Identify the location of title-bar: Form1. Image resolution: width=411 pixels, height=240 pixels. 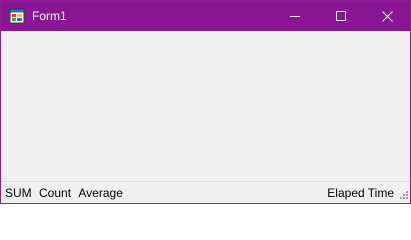
(205, 16).